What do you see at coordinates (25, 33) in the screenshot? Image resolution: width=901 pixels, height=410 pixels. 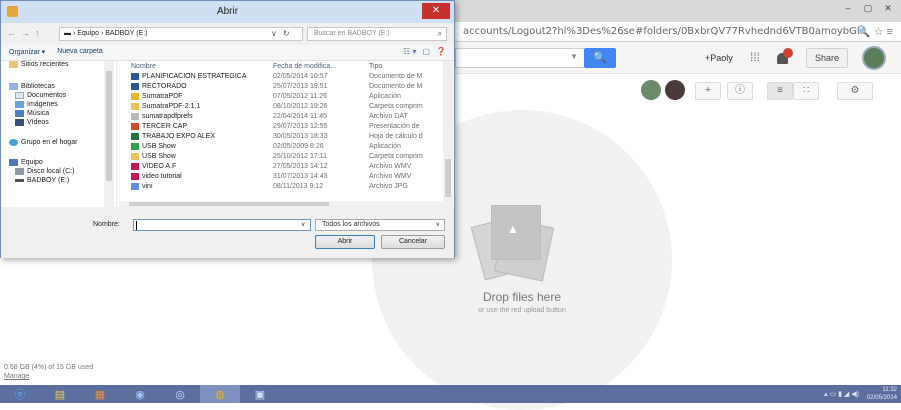 I see `forward-arrow-icon: →` at bounding box center [25, 33].